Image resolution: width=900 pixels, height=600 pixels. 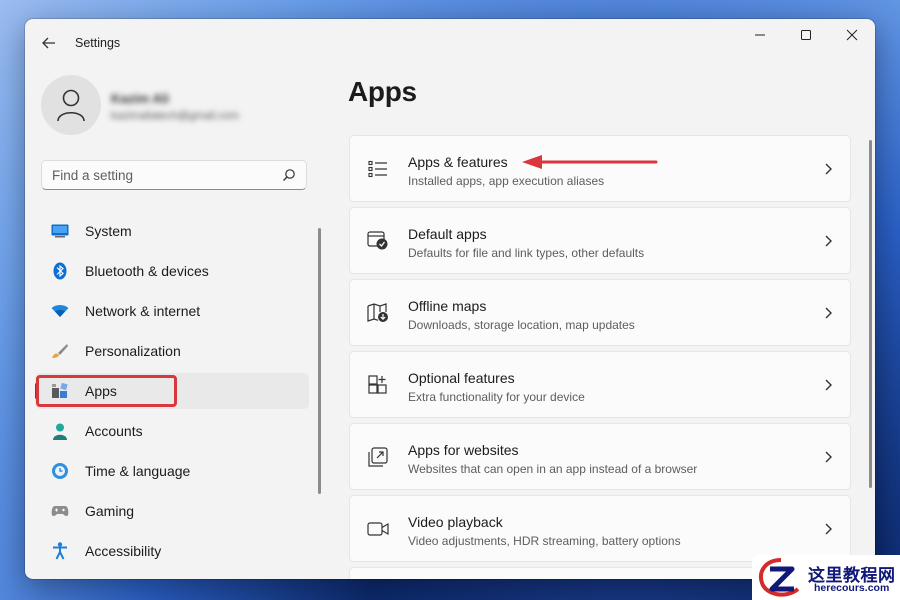 I want to click on sidebar-item-label: Accessibility, so click(x=123, y=551).